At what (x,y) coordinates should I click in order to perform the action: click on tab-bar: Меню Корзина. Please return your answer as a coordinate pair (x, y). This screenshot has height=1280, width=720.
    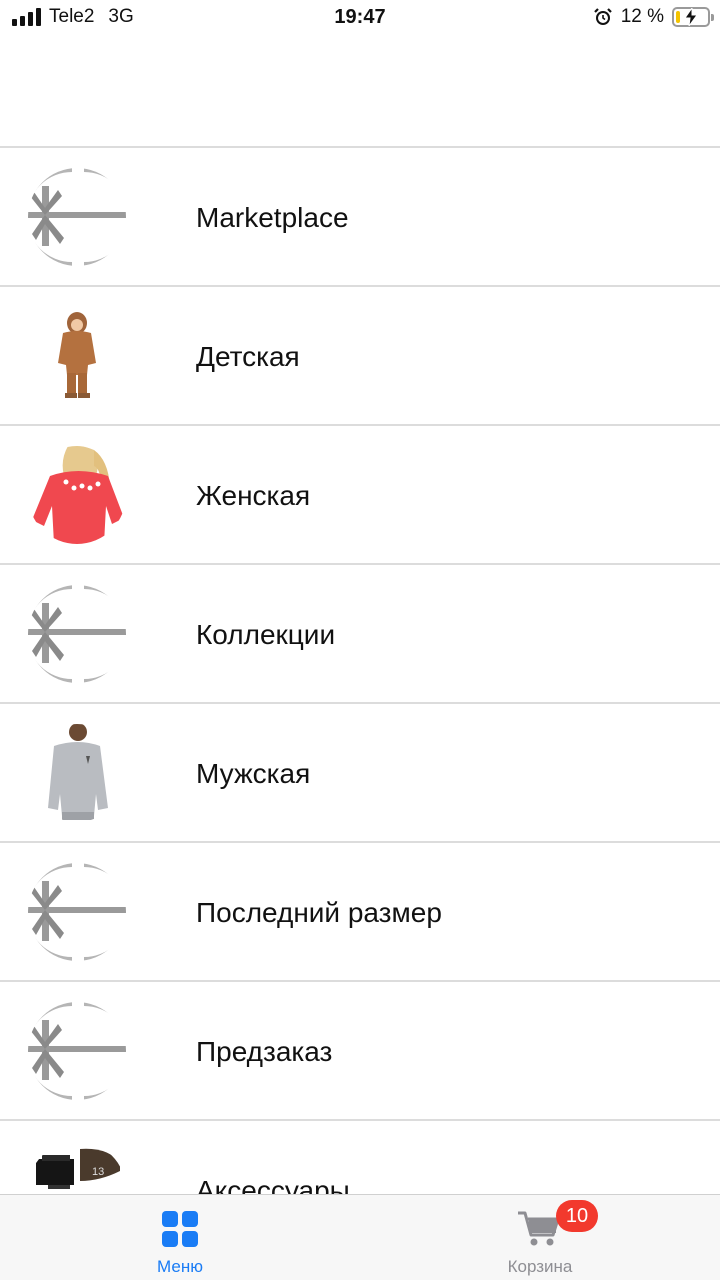
    Looking at the image, I should click on (360, 1237).